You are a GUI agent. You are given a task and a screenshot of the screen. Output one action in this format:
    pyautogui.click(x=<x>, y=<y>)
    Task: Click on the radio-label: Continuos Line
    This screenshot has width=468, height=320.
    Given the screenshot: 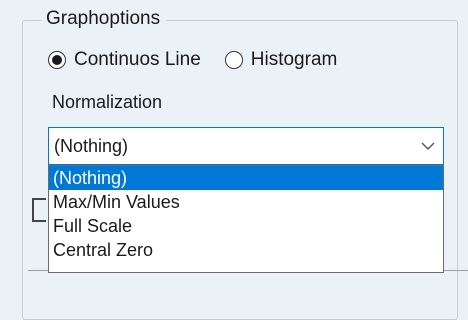 What is the action you would take?
    pyautogui.click(x=137, y=59)
    